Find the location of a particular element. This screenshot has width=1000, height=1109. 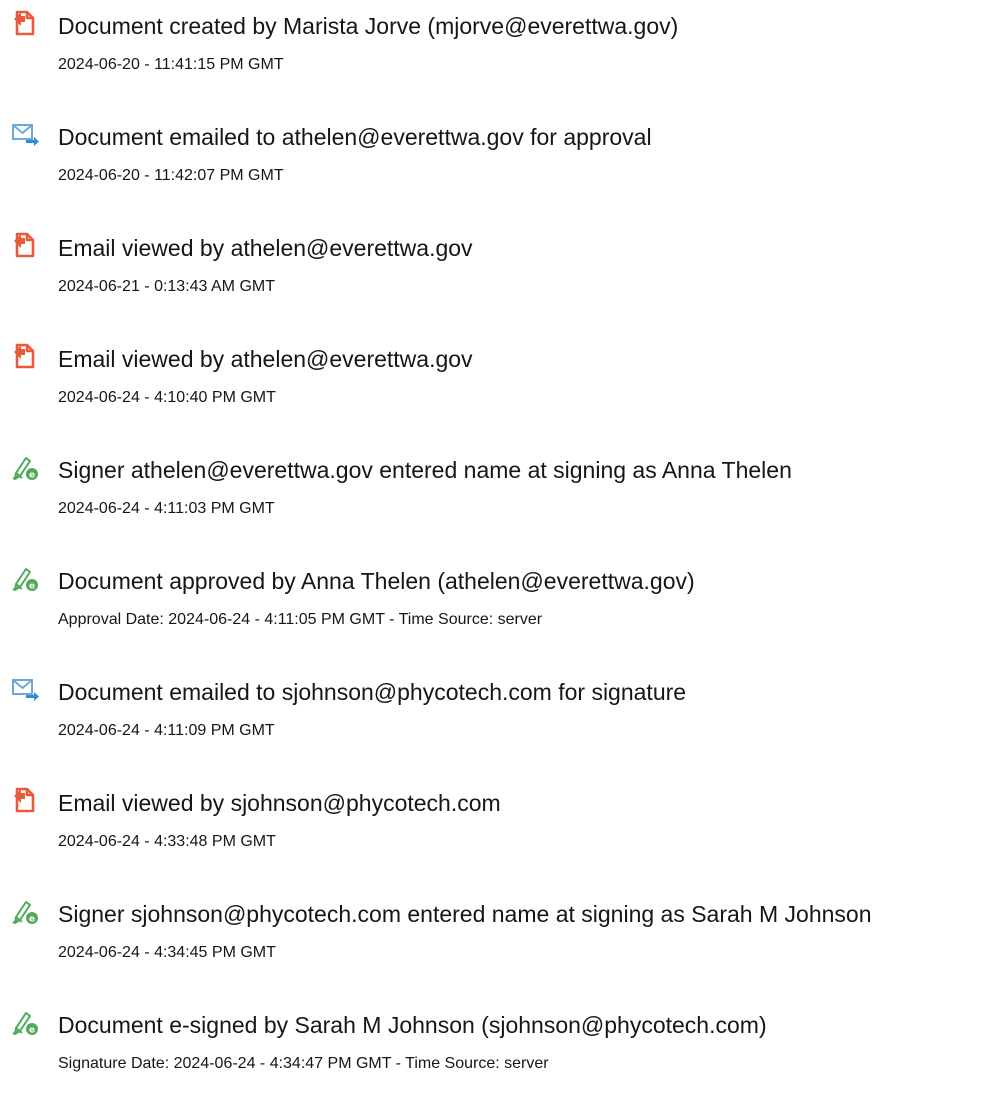

event-timestamp: 2024-06-20 - 11:42:07 PM GMT is located at coordinates (171, 175).